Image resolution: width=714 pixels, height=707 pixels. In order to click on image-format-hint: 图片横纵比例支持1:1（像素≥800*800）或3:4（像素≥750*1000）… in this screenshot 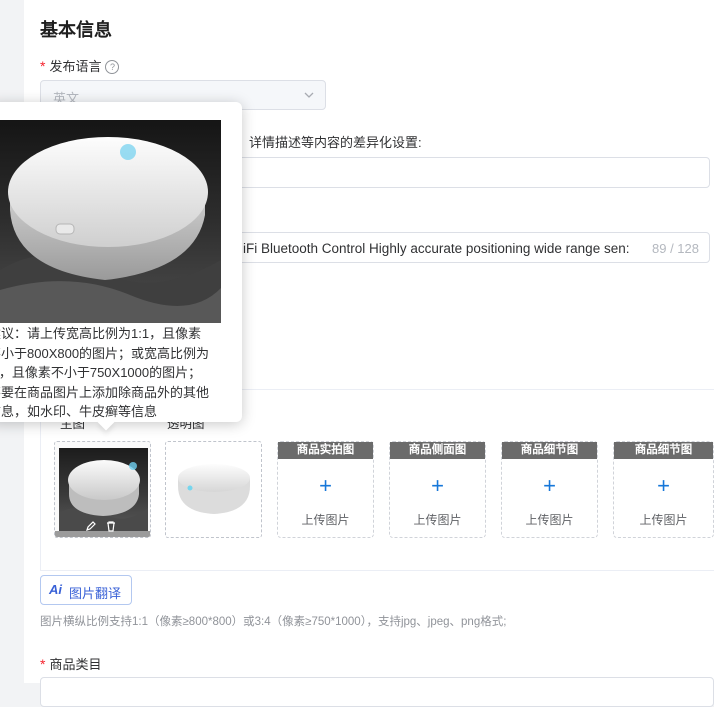, I will do `click(273, 622)`.